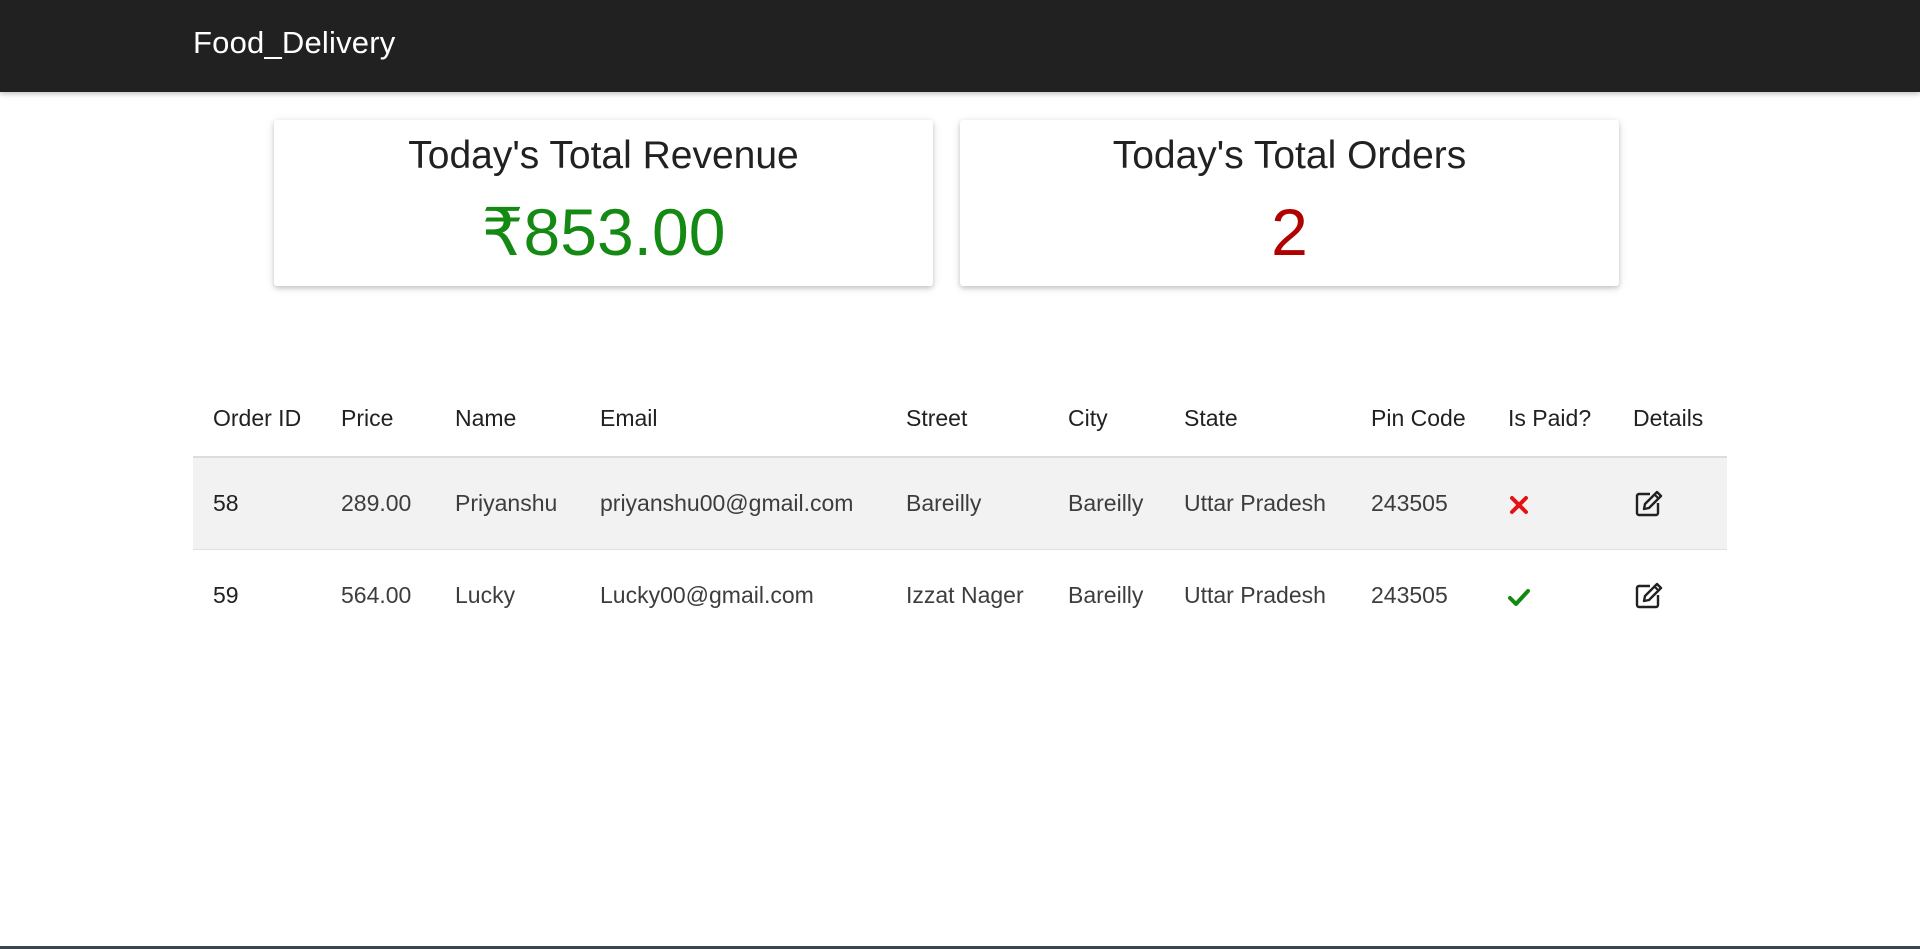  I want to click on cell-price: 564.00, so click(376, 595).